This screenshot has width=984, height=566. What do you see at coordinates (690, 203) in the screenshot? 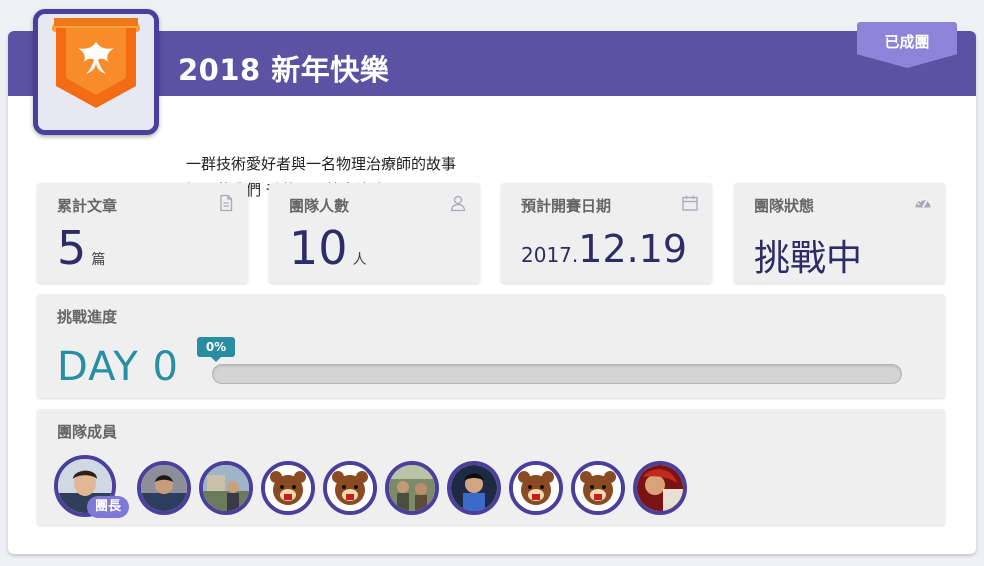
I see `calendar-icon` at bounding box center [690, 203].